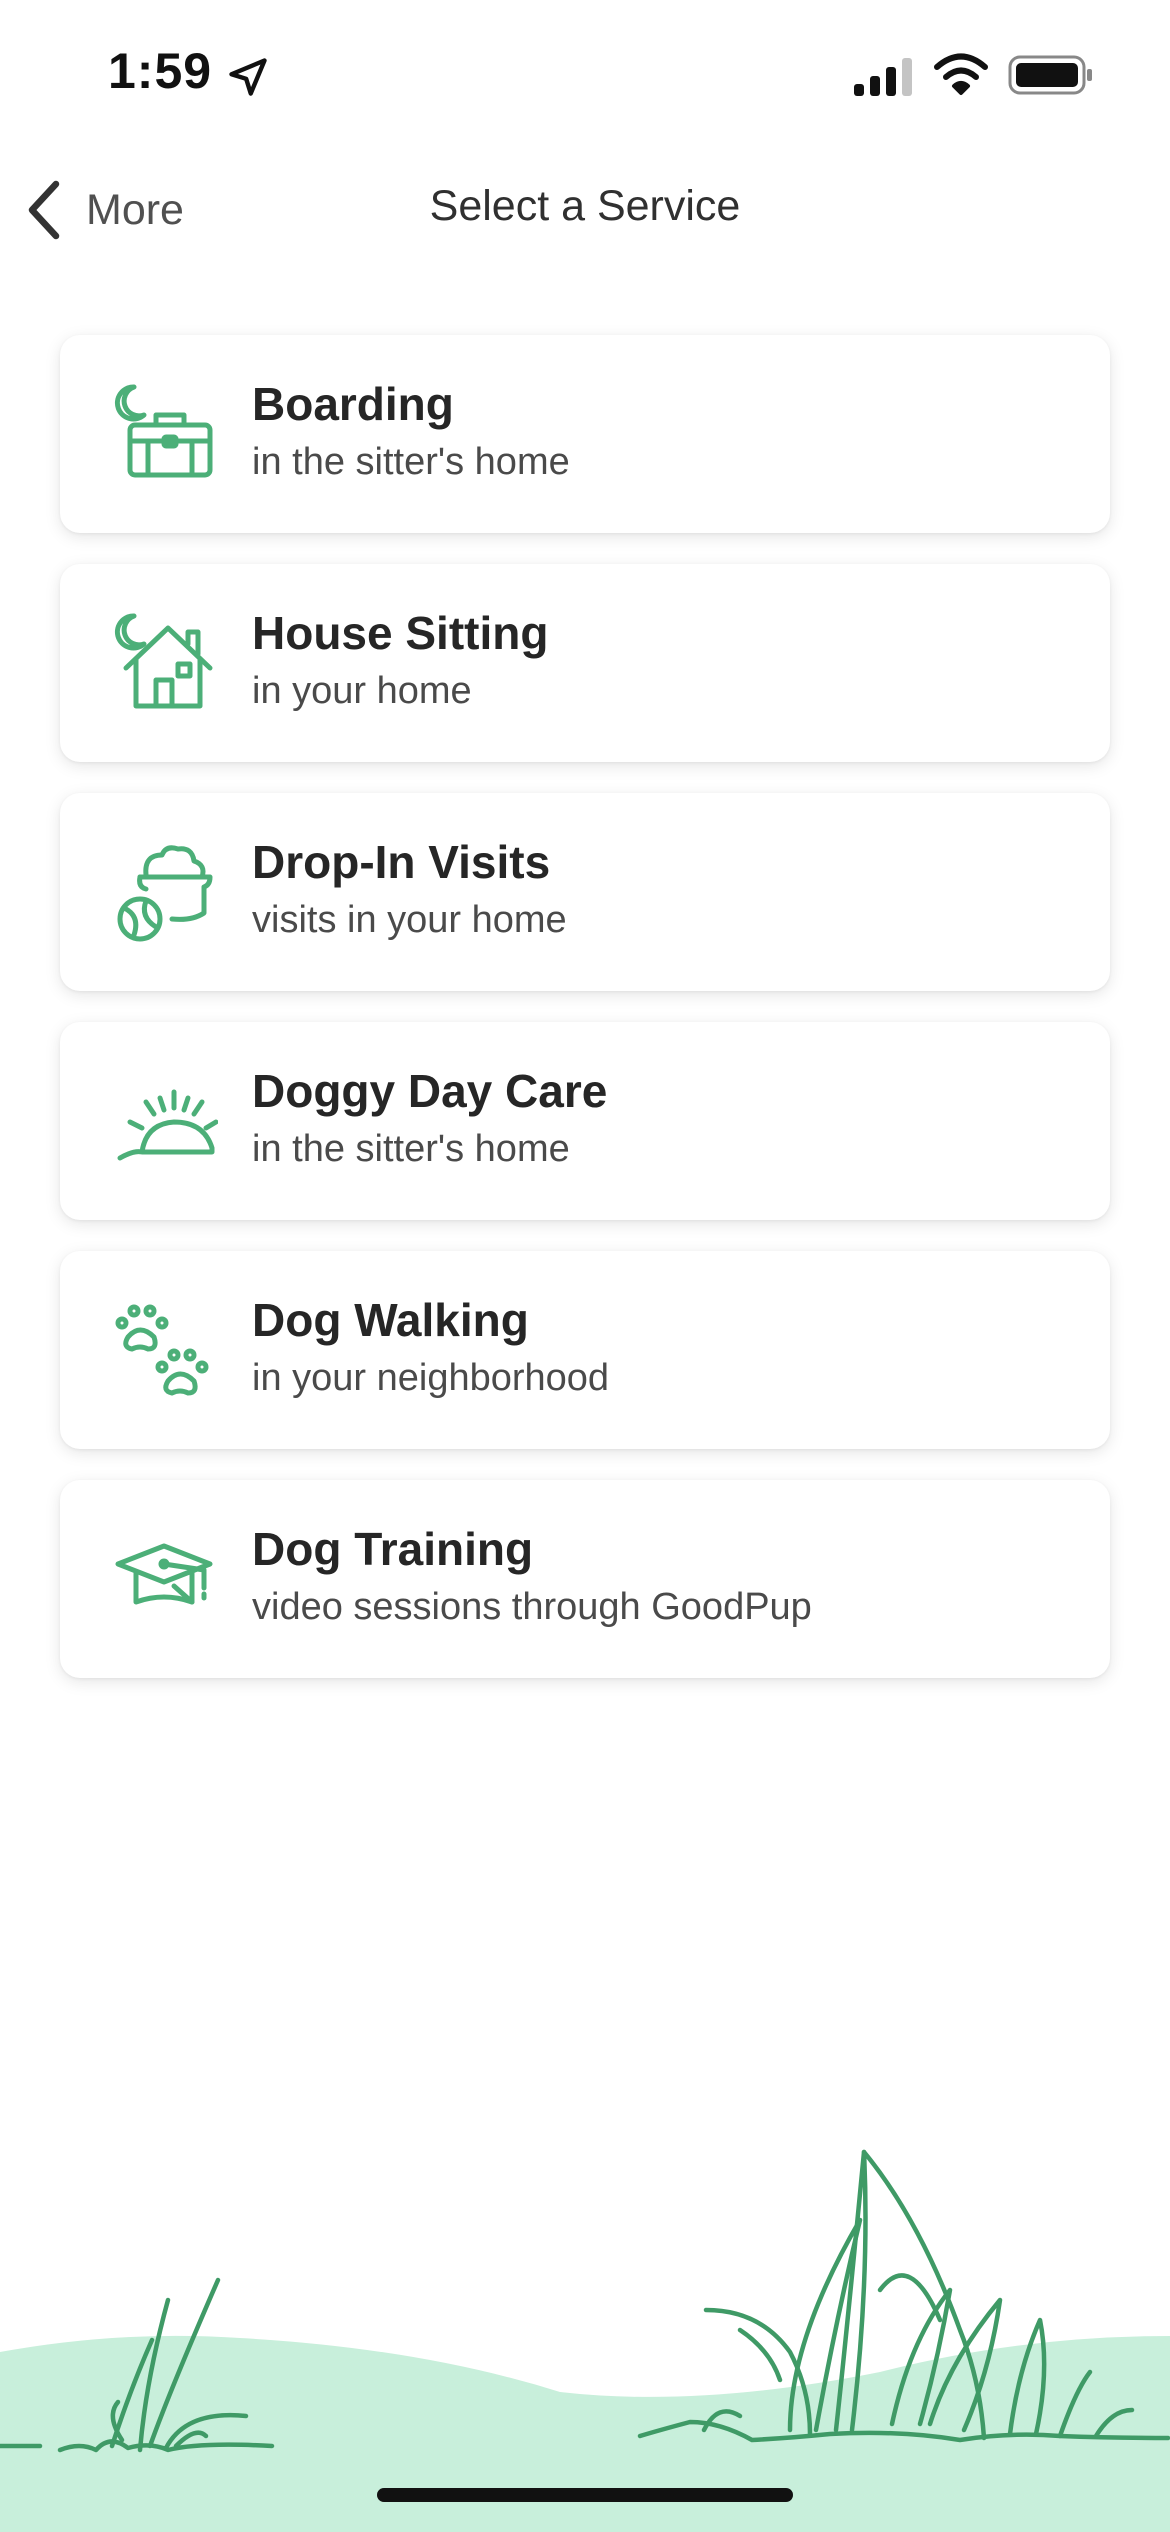 The image size is (1170, 2532). I want to click on cellular-signal-icon, so click(883, 77).